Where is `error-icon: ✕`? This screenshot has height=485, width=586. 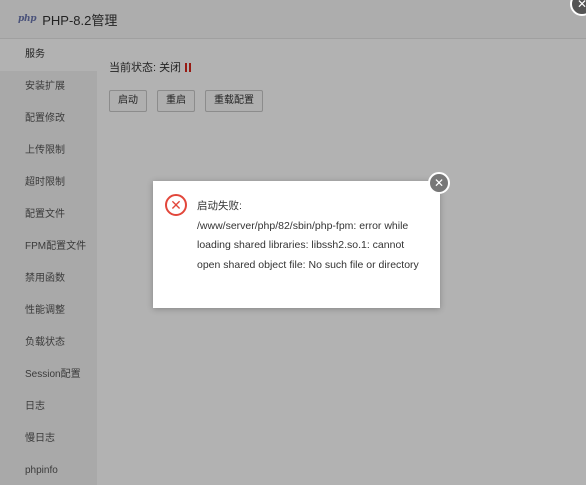
error-icon: ✕ is located at coordinates (176, 205).